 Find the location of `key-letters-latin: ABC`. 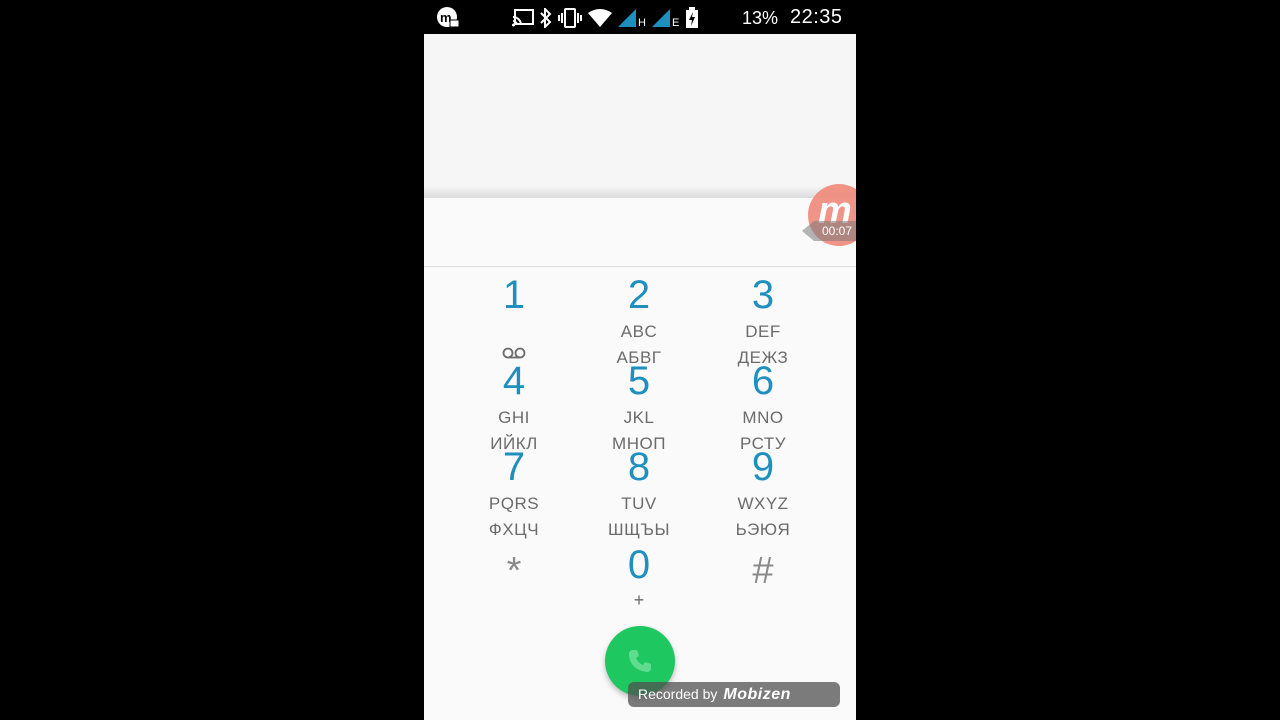

key-letters-latin: ABC is located at coordinates (639, 331).